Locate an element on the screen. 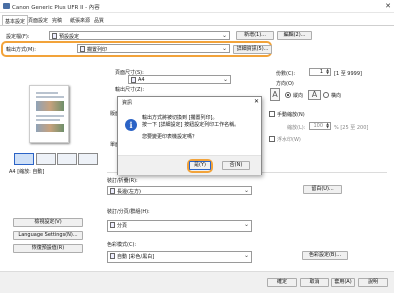  scale-label: 縮放(L): is located at coordinates (296, 128).